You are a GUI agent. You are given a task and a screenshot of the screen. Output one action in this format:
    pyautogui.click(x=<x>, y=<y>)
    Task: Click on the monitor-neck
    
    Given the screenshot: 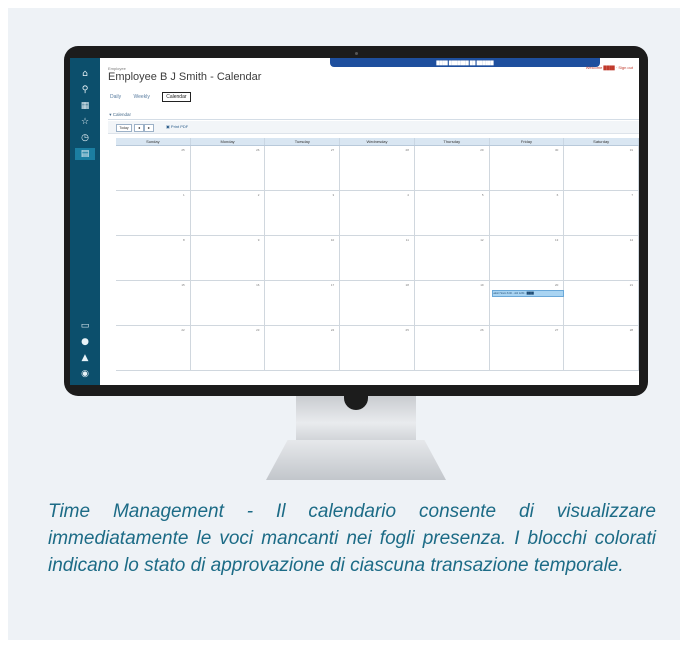 What is the action you would take?
    pyautogui.click(x=356, y=418)
    